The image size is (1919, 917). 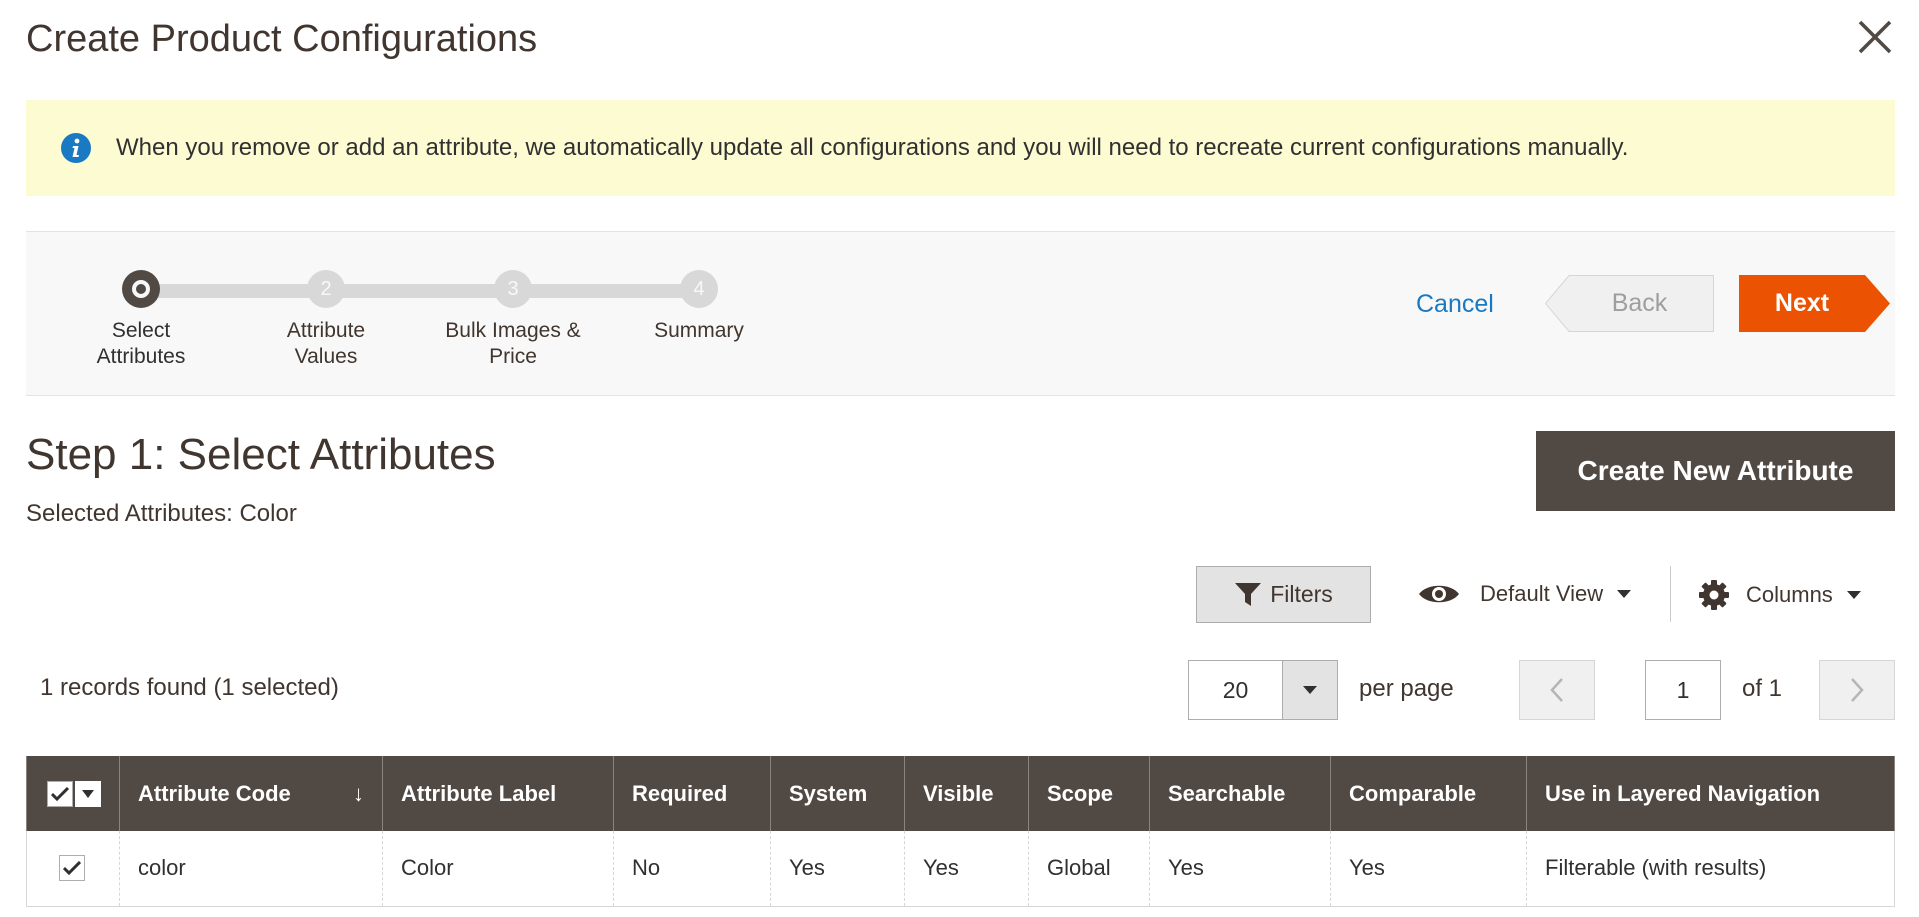 I want to click on columns-label: Columns, so click(x=1789, y=594).